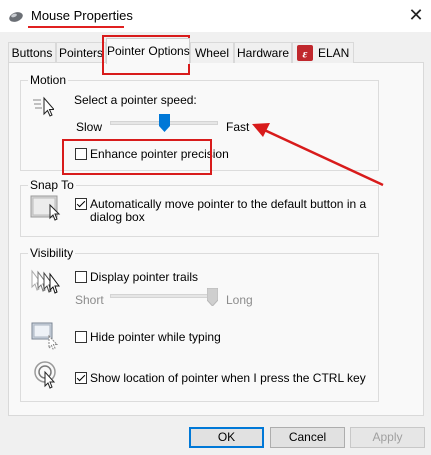  What do you see at coordinates (45, 336) in the screenshot?
I see `hide-pointer-icon` at bounding box center [45, 336].